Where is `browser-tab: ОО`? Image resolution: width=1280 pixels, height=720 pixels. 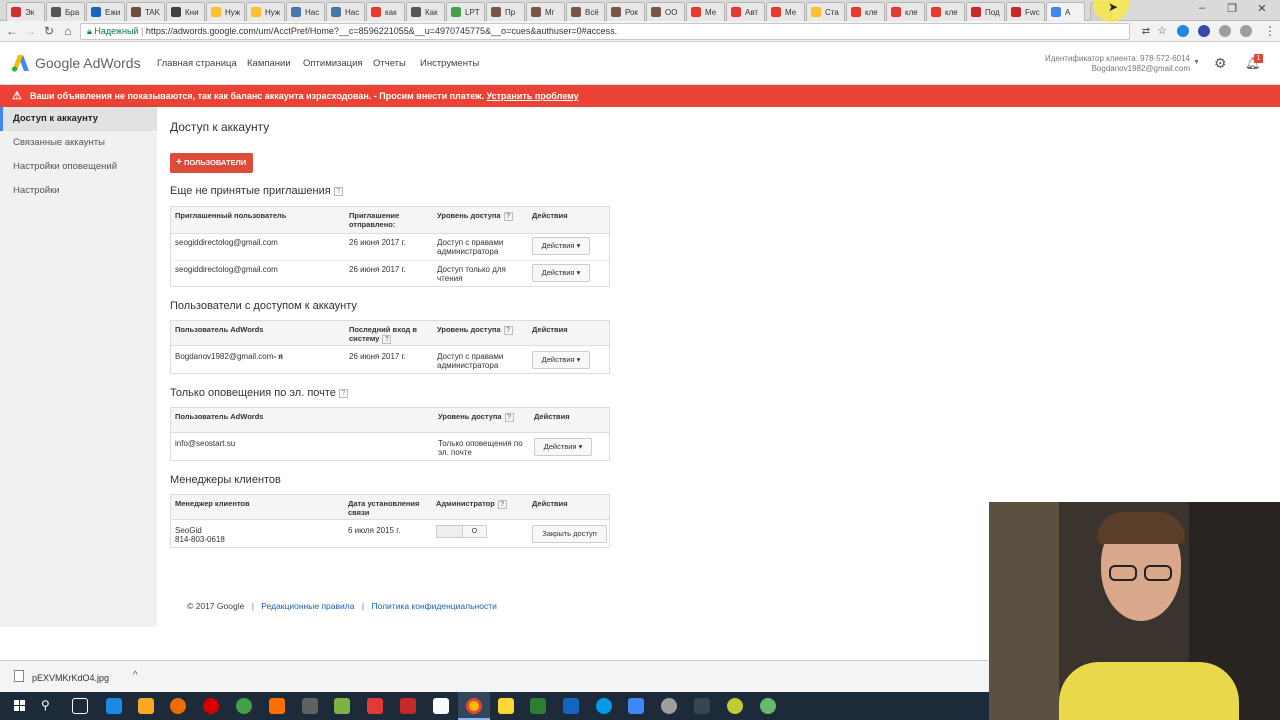
browser-tab: ОО is located at coordinates (665, 11).